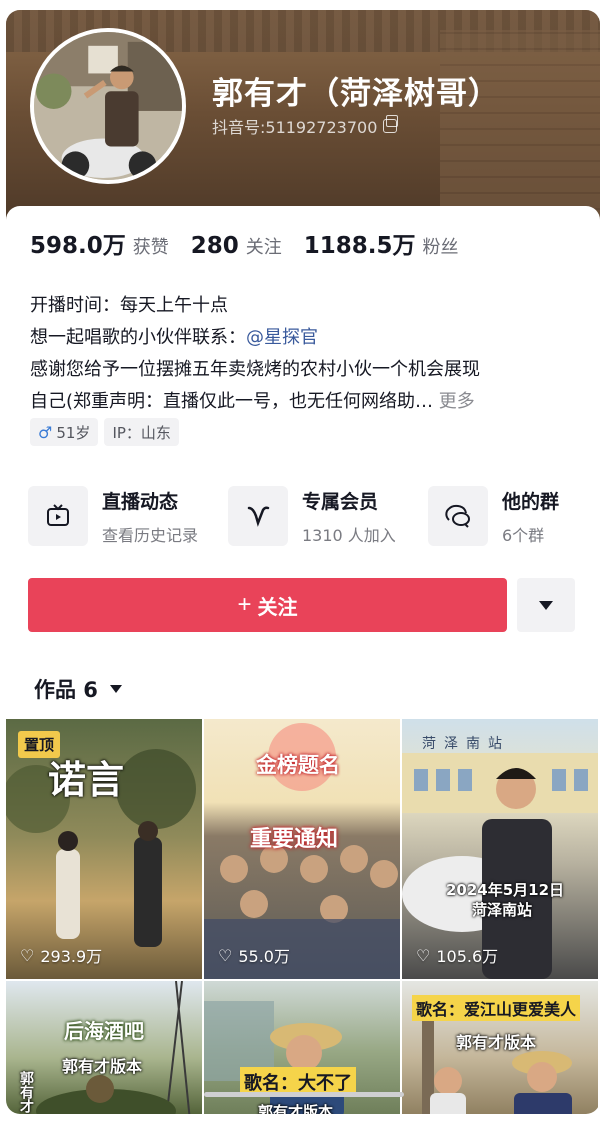 This screenshot has height=1124, width=610. What do you see at coordinates (129, 305) in the screenshot?
I see `bio-line-1: 开播时间：每天上午十点` at bounding box center [129, 305].